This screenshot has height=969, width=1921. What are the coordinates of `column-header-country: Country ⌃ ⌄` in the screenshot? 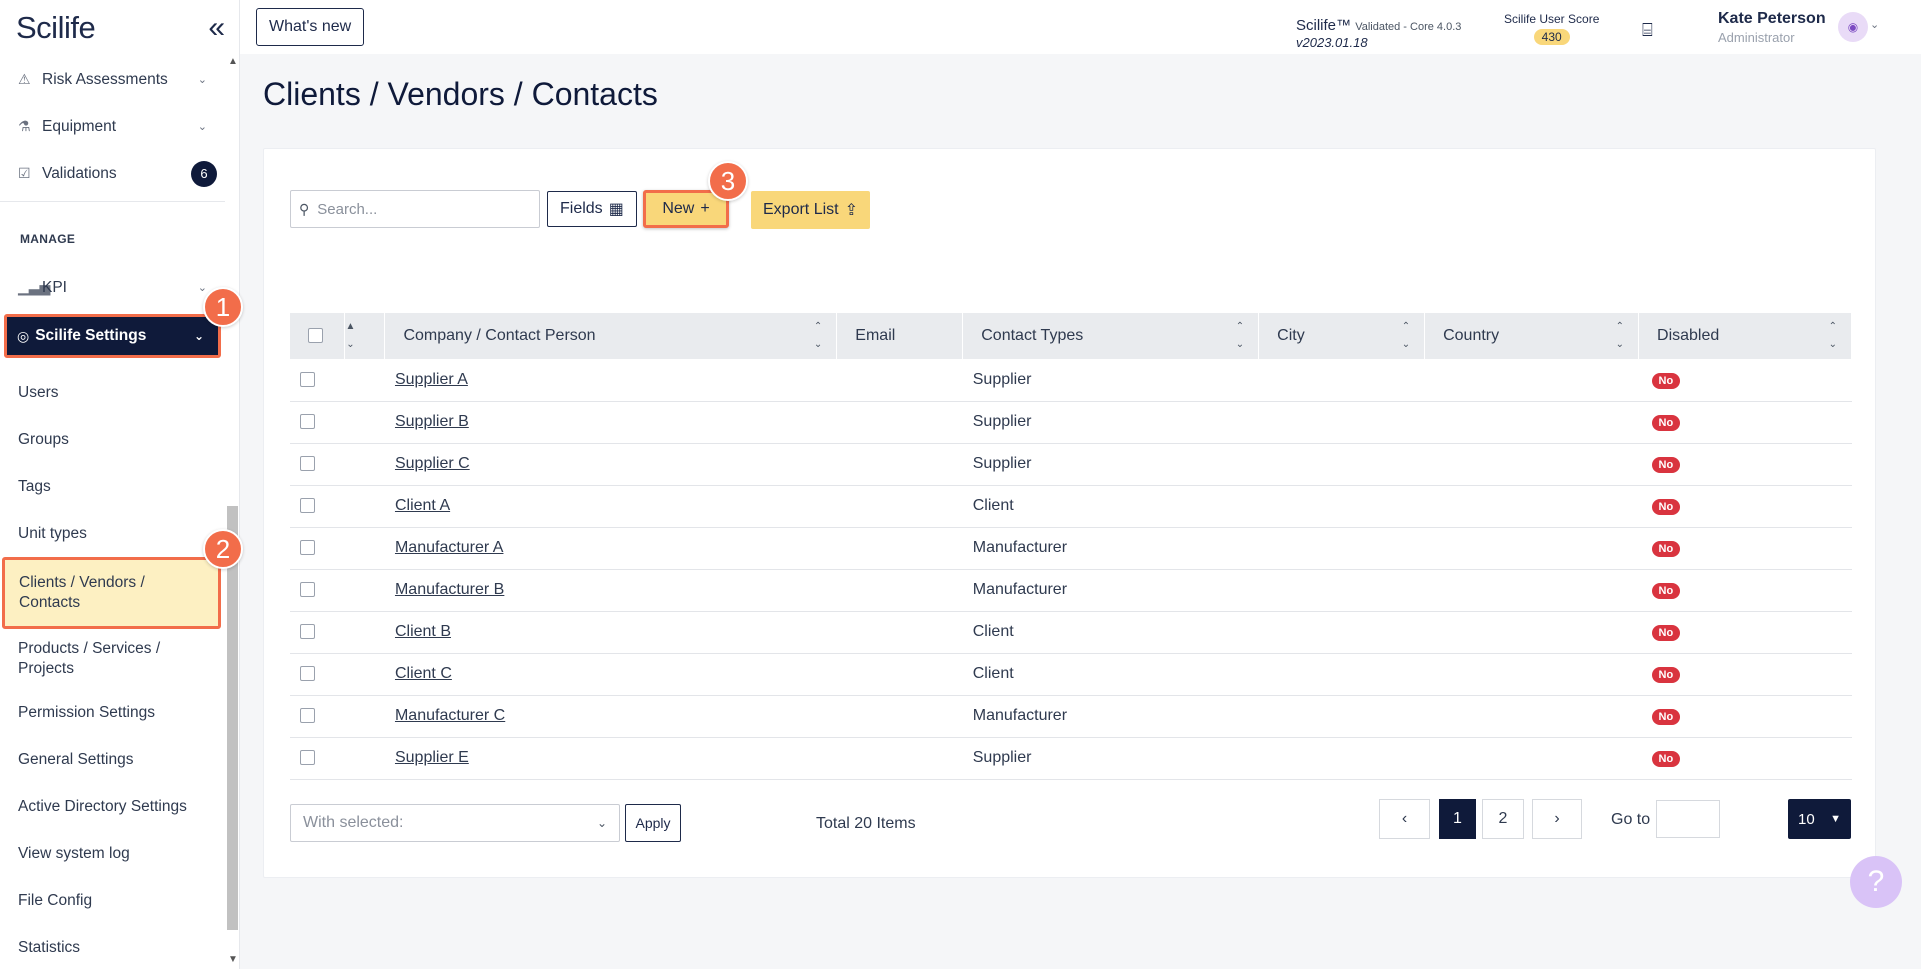 It's located at (1532, 336).